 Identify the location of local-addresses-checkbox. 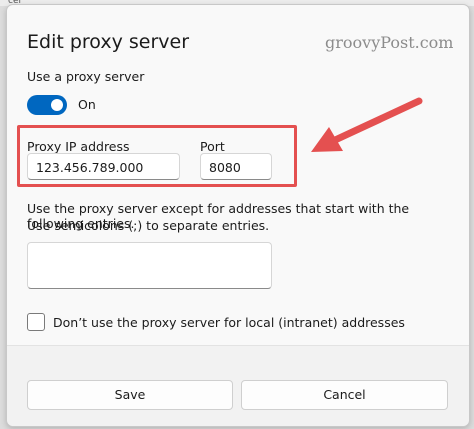
(36, 322).